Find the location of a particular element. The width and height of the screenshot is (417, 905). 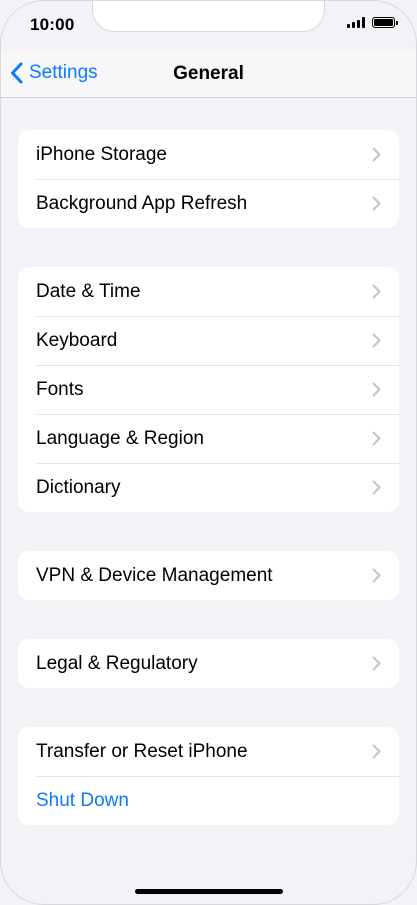

row-vpn-device-management: VPN & Device Management is located at coordinates (208, 575).